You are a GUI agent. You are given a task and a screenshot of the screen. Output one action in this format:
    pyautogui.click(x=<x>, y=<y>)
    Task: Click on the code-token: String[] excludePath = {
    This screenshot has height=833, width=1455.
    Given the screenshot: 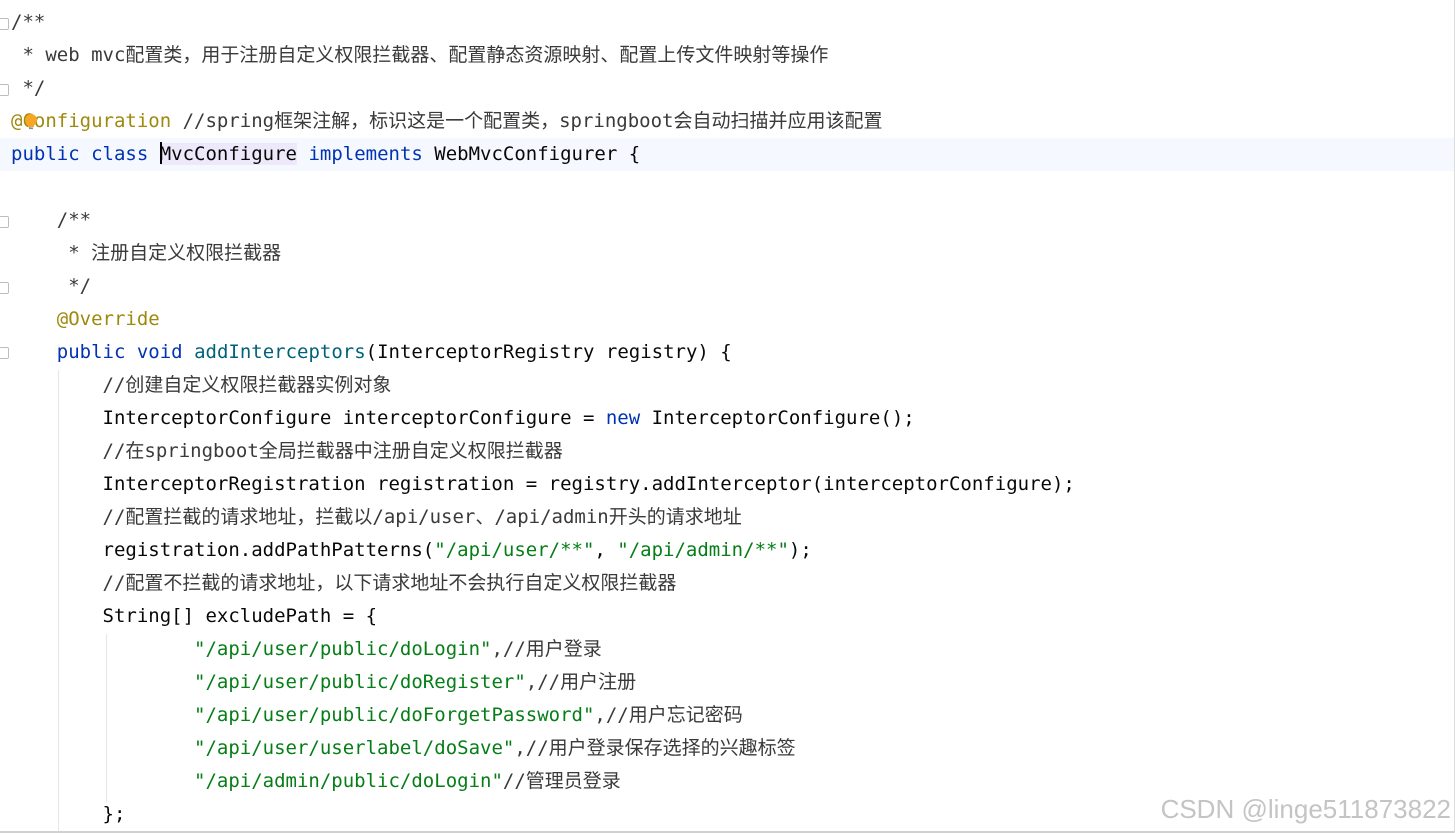 What is the action you would take?
    pyautogui.click(x=194, y=616)
    